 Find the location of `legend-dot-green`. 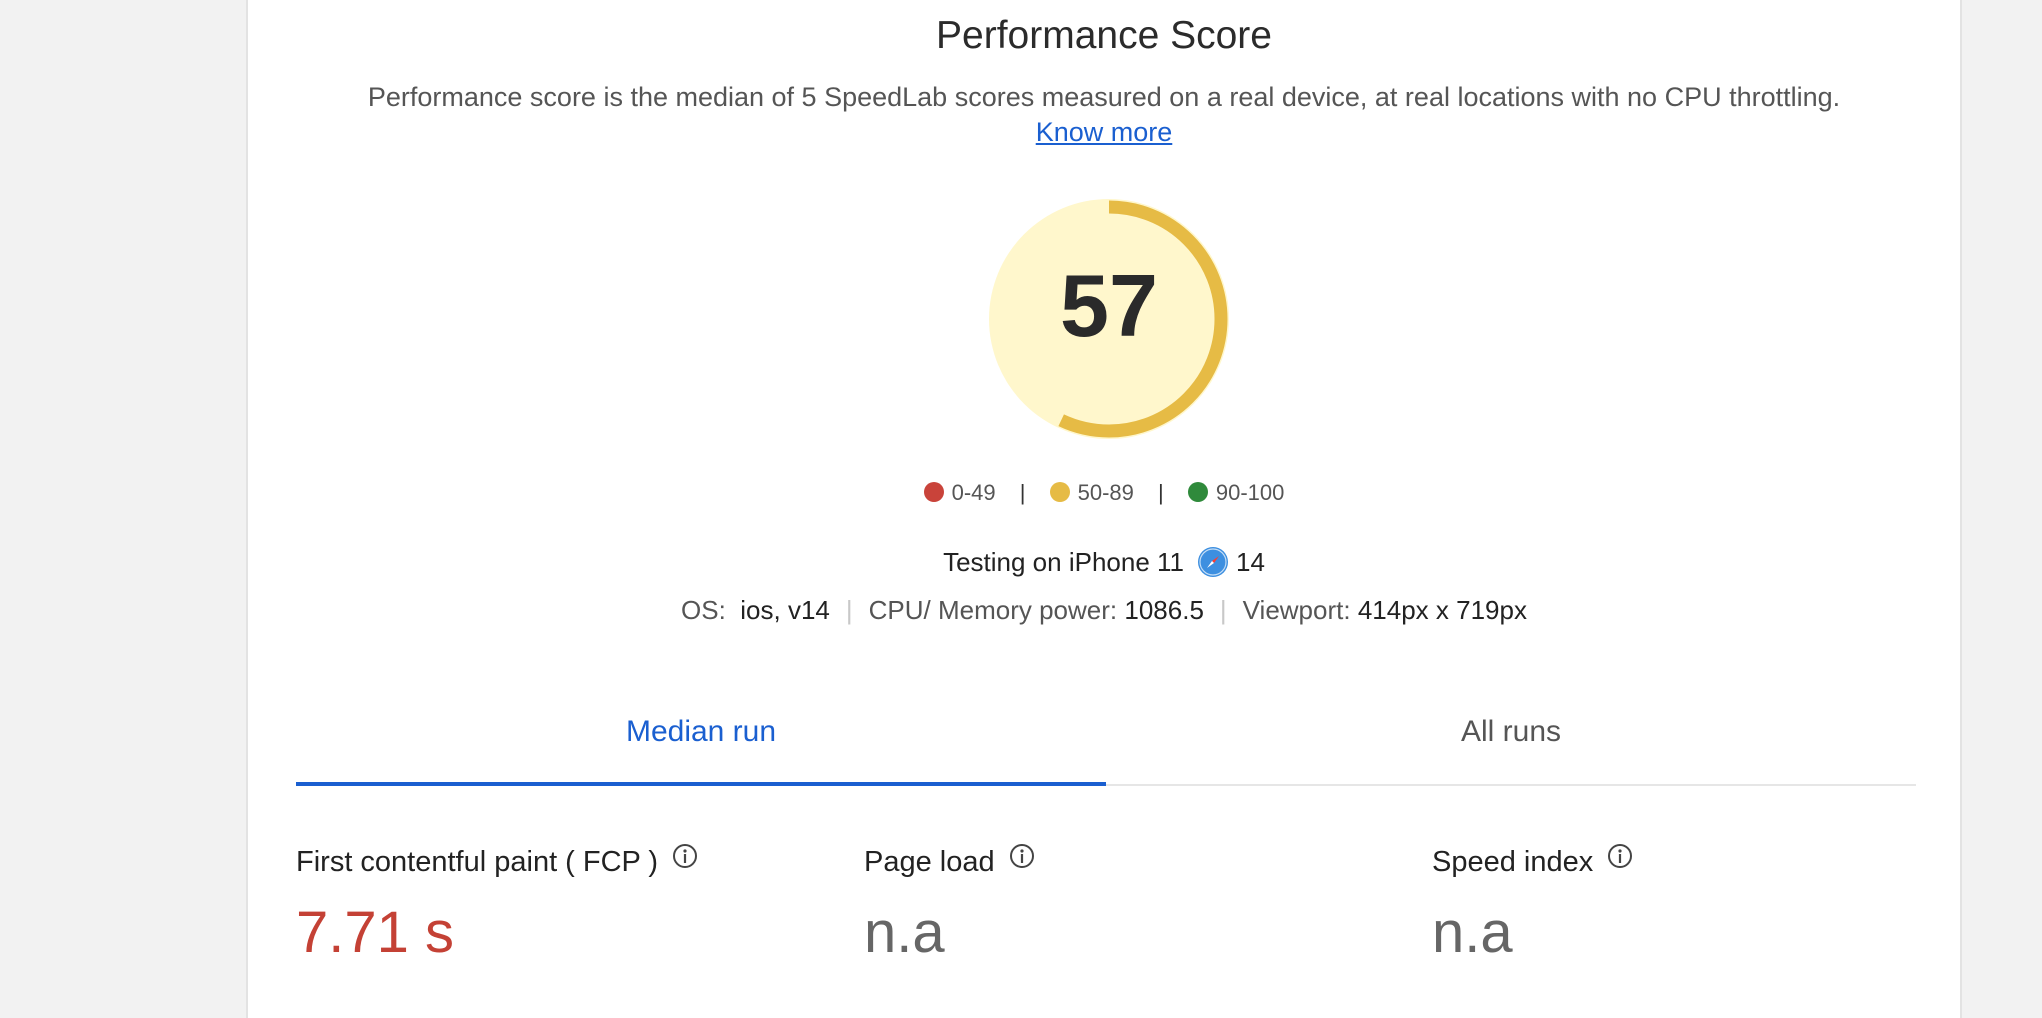

legend-dot-green is located at coordinates (1197, 492).